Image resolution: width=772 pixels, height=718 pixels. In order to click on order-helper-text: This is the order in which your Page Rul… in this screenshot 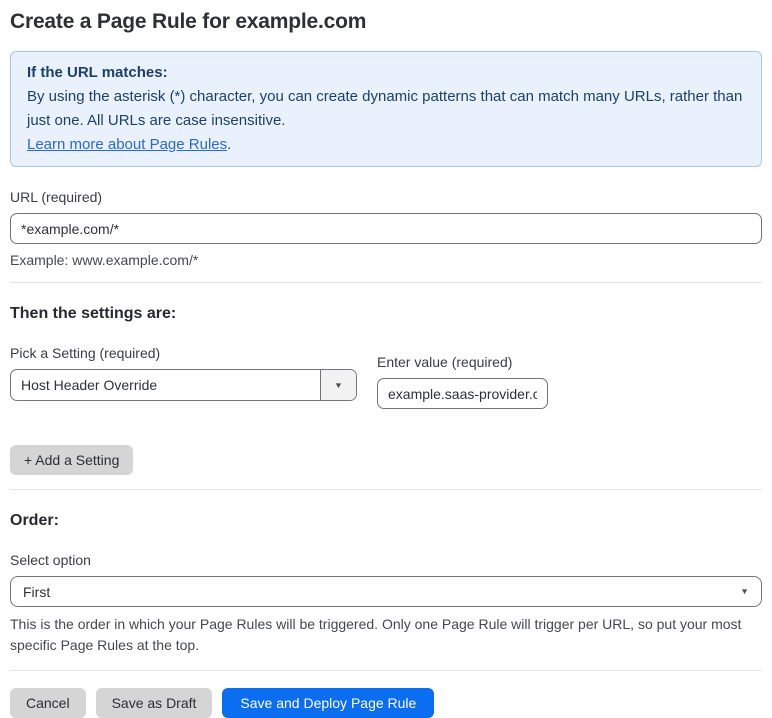, I will do `click(376, 634)`.